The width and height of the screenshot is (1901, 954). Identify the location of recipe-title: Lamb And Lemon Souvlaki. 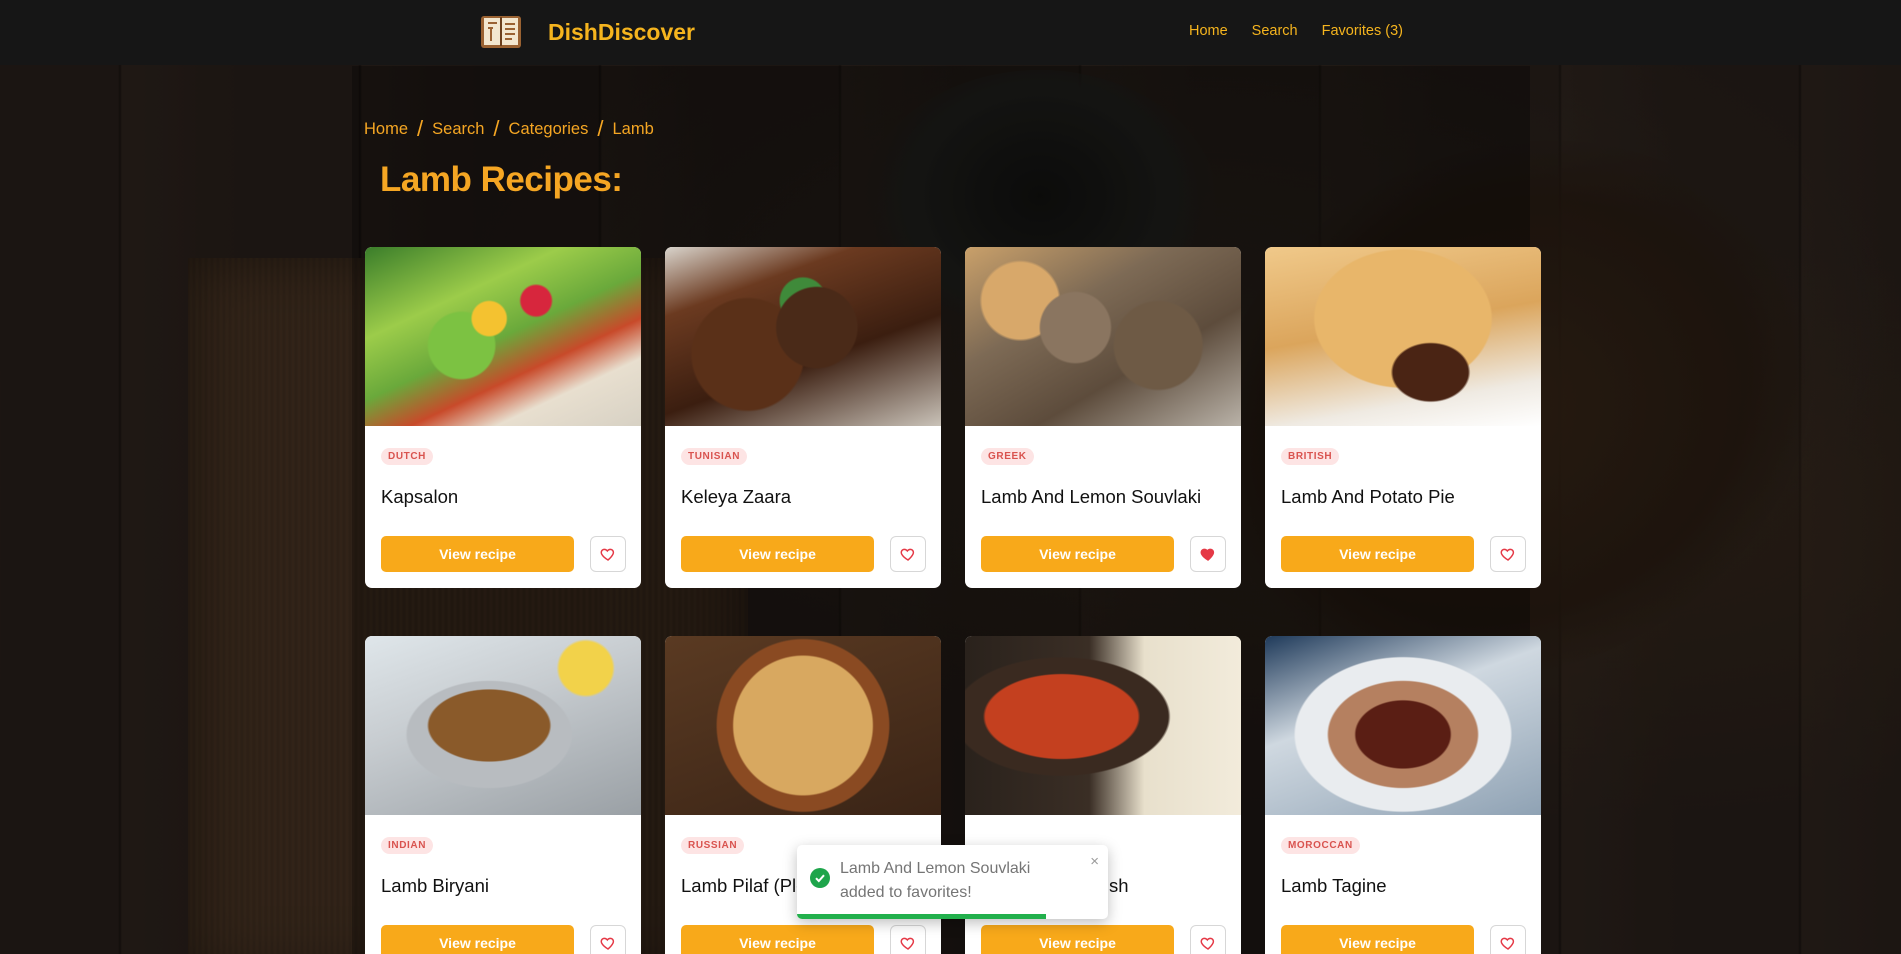
(1091, 496).